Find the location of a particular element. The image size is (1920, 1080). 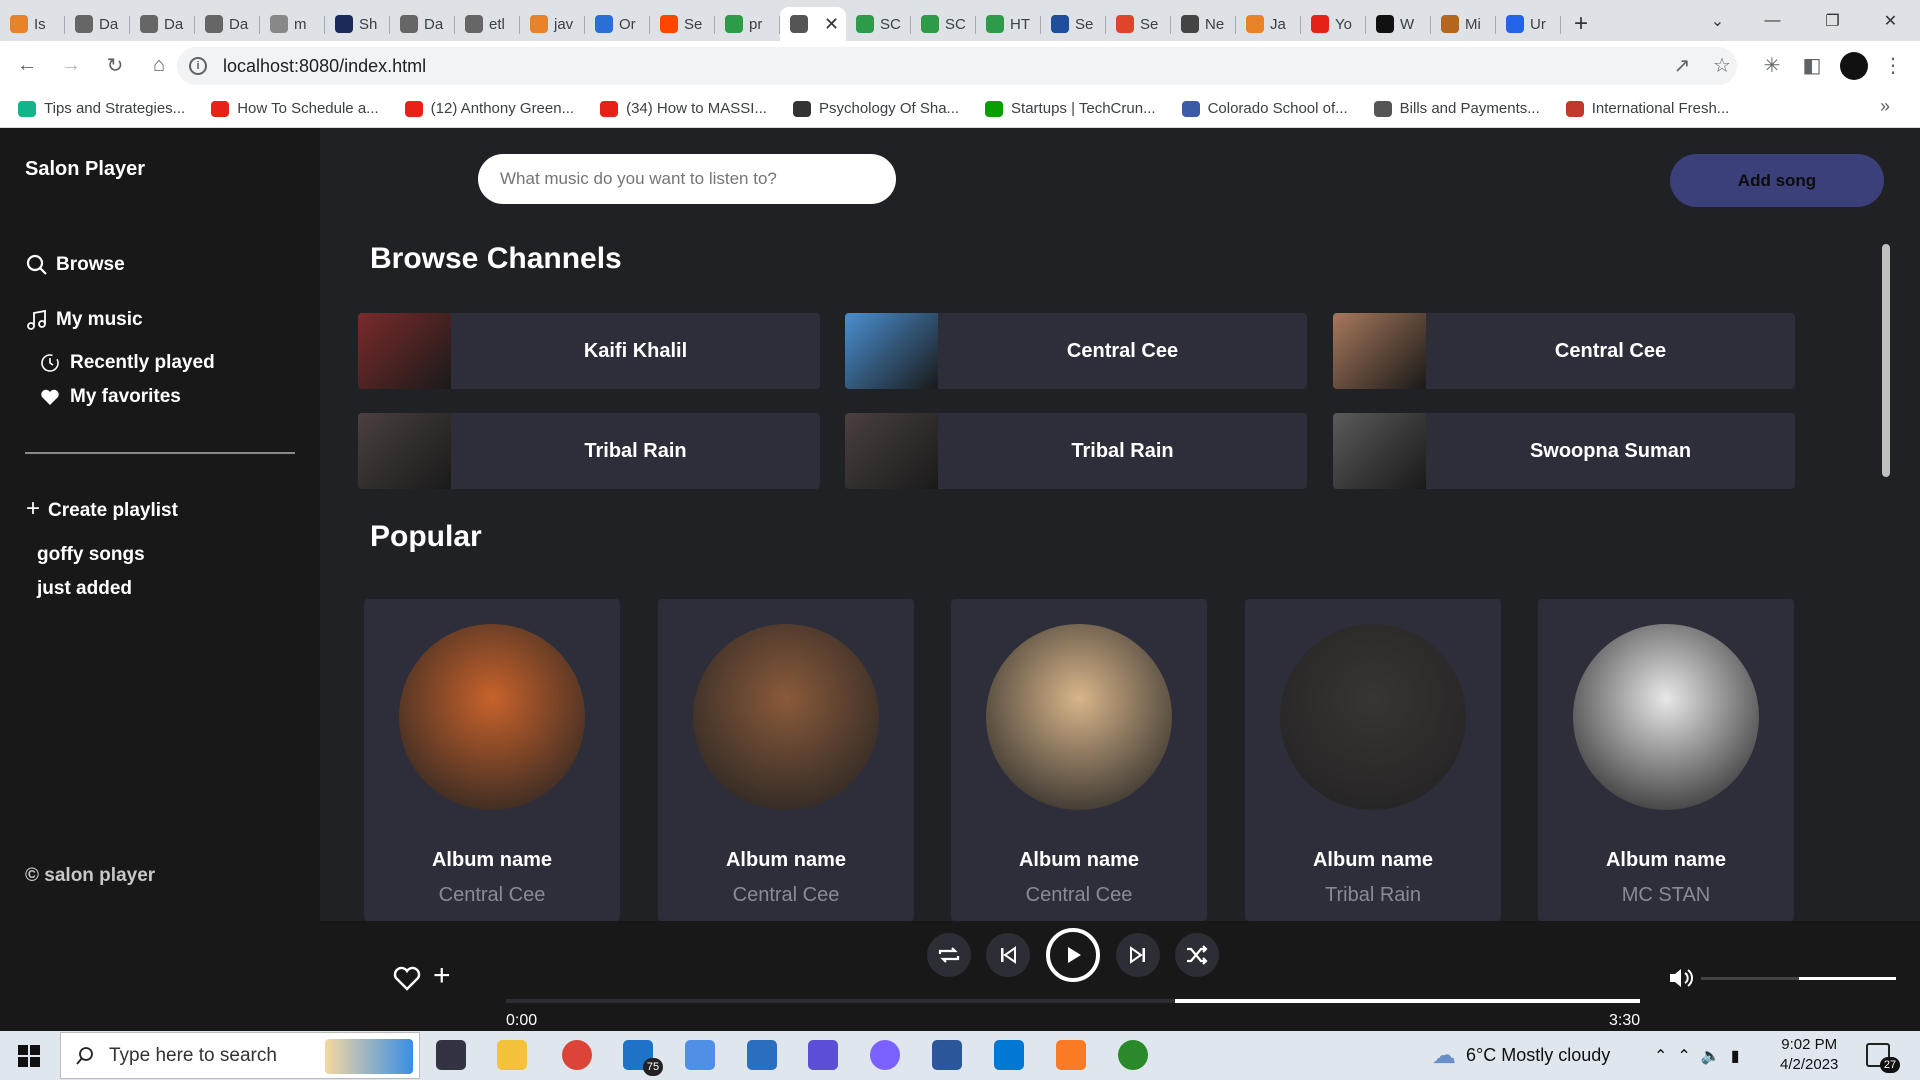

new-tab-button: + is located at coordinates (1581, 24).